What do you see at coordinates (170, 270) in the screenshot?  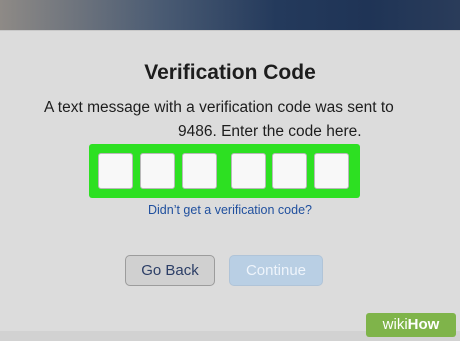 I see `go-back-button: Go Back` at bounding box center [170, 270].